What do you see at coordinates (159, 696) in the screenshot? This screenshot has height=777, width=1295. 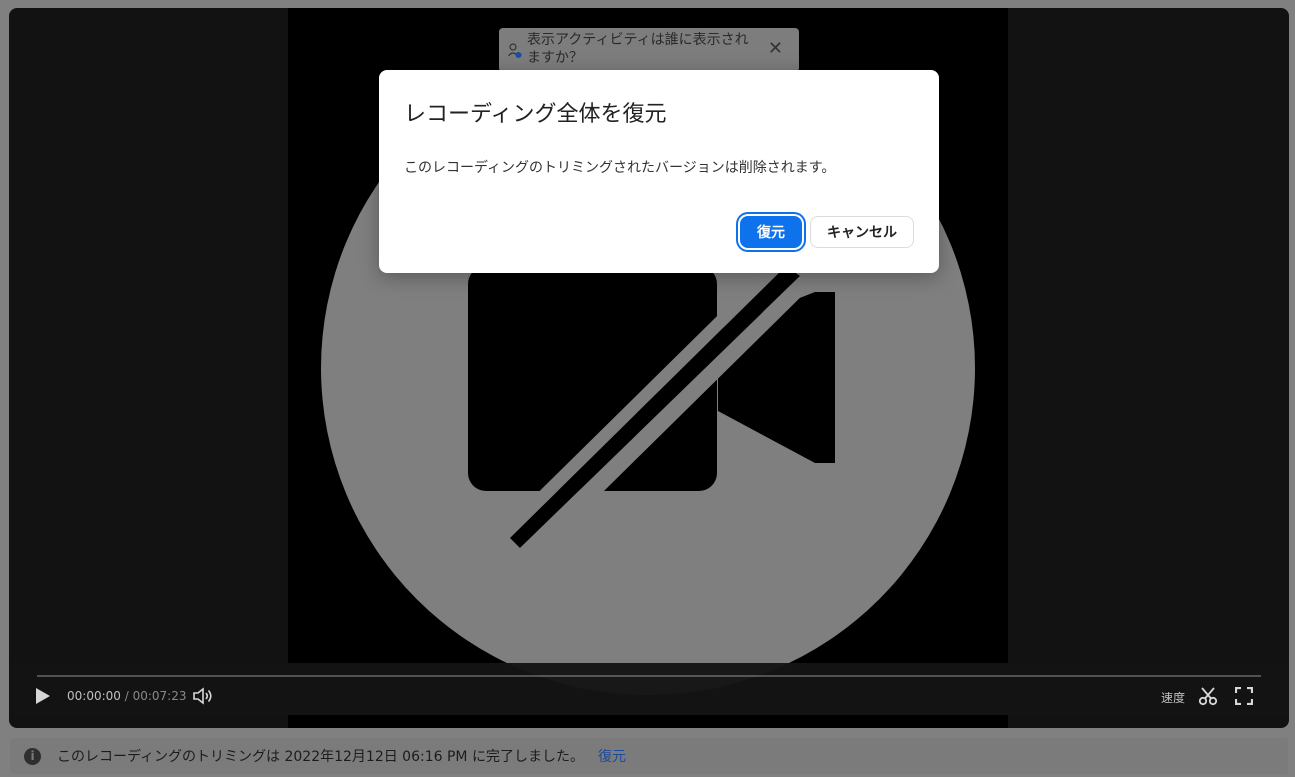 I see `total-time: 00:07:23` at bounding box center [159, 696].